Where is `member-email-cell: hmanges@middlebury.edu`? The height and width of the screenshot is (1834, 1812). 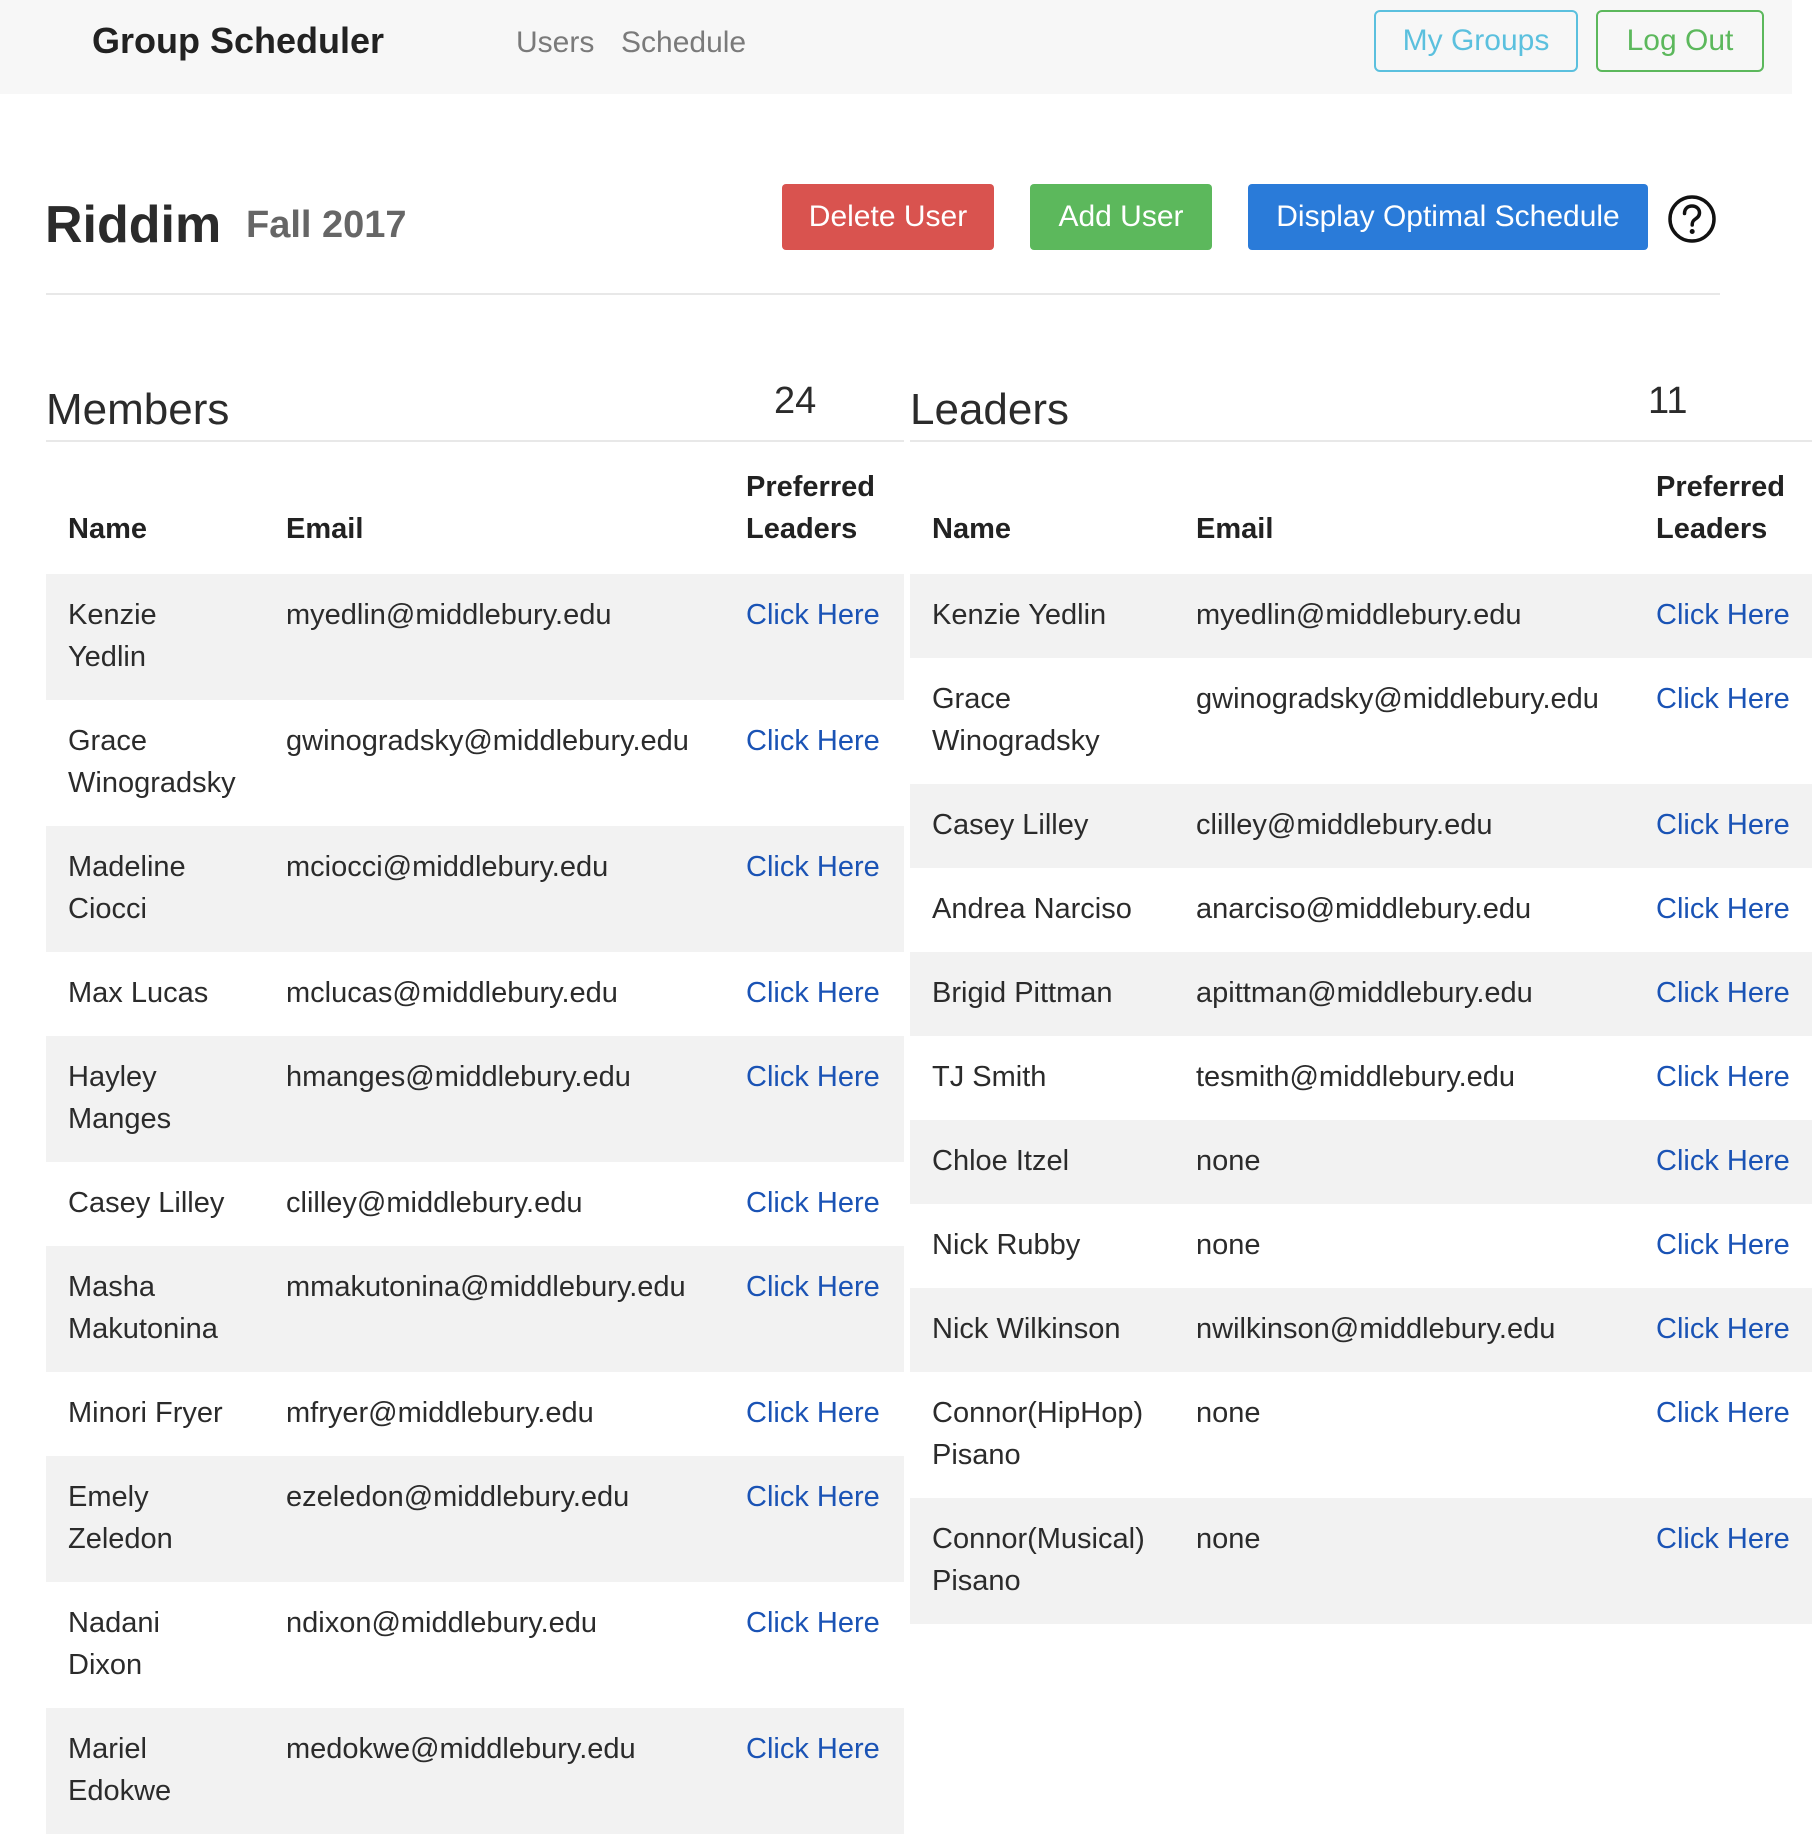
member-email-cell: hmanges@middlebury.edu is located at coordinates (458, 1077).